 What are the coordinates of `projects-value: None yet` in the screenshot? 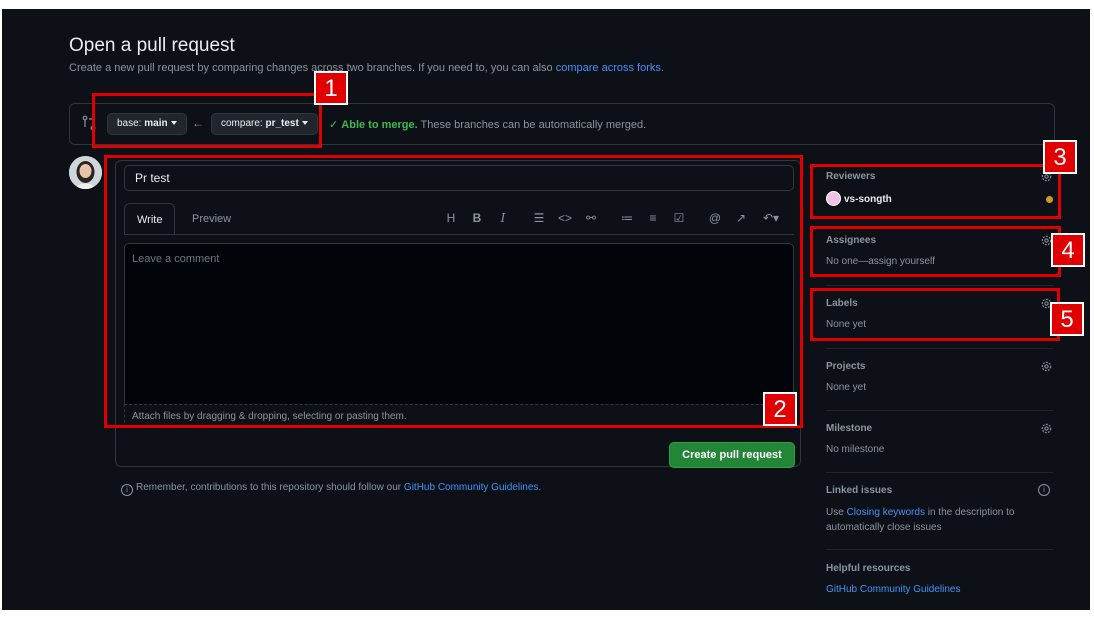 It's located at (846, 387).